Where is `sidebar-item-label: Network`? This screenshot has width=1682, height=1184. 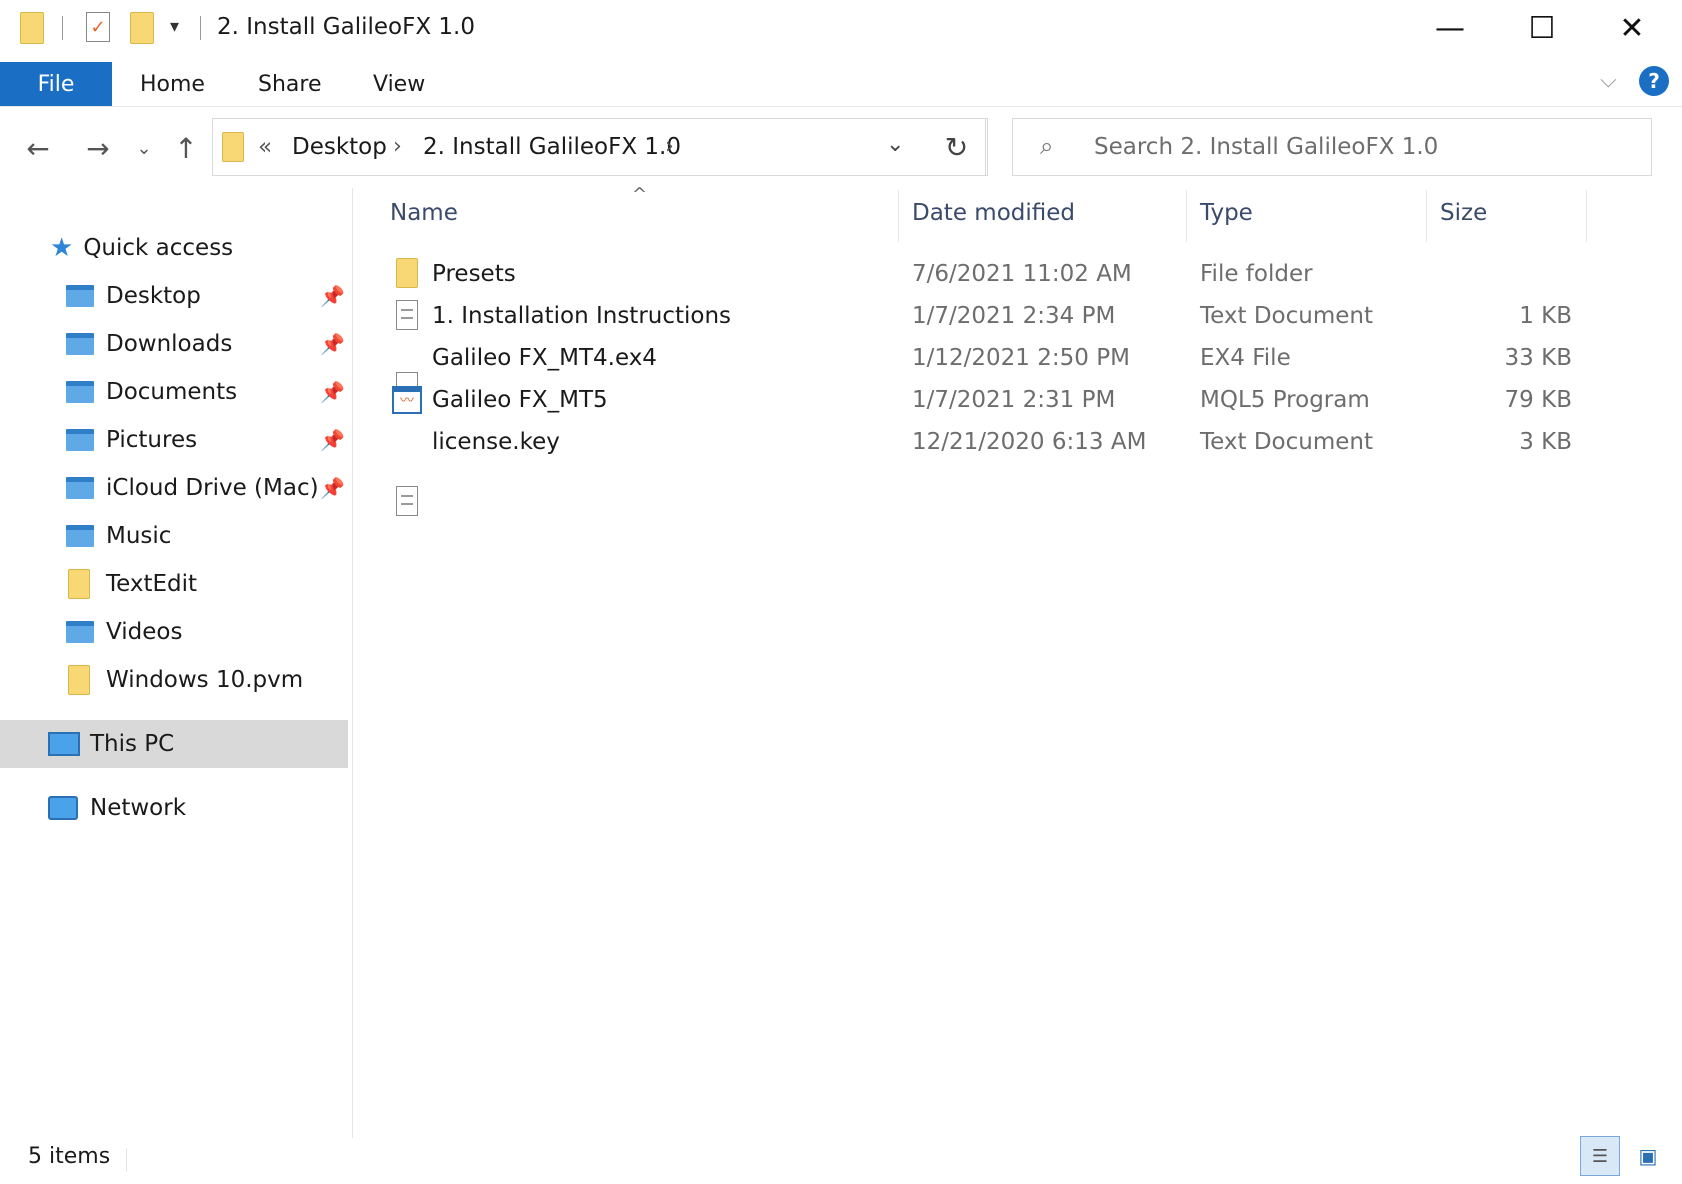 sidebar-item-label: Network is located at coordinates (138, 808).